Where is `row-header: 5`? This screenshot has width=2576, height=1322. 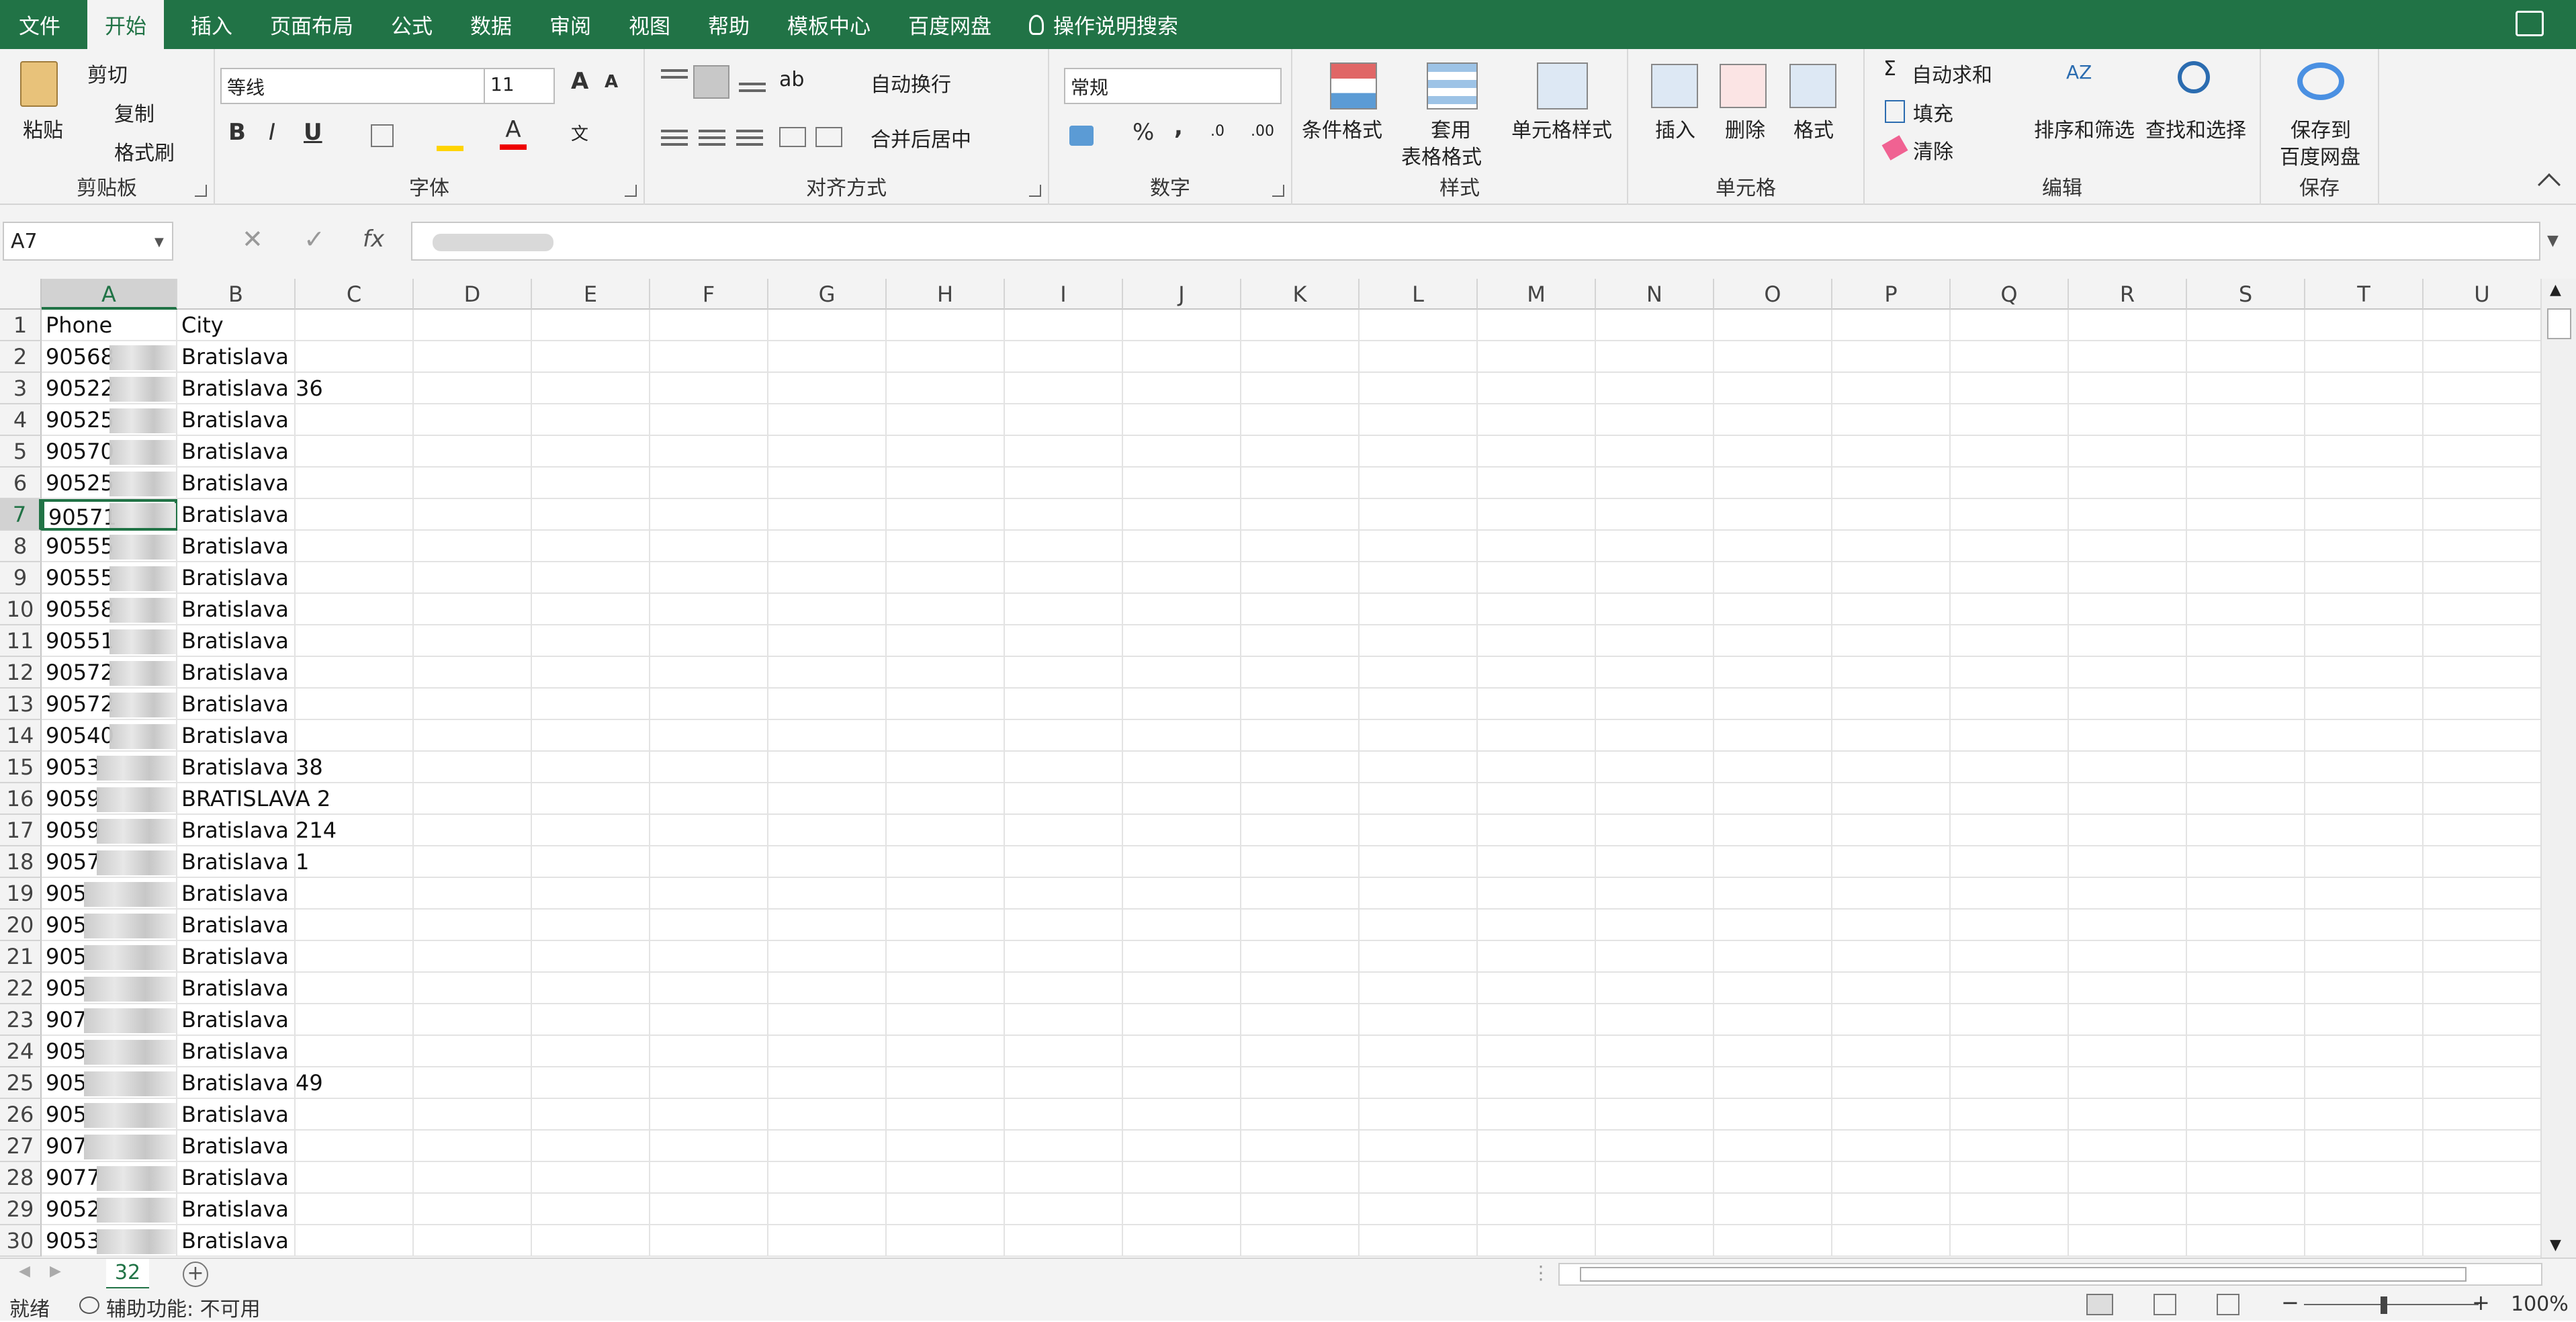 row-header: 5 is located at coordinates (21, 452).